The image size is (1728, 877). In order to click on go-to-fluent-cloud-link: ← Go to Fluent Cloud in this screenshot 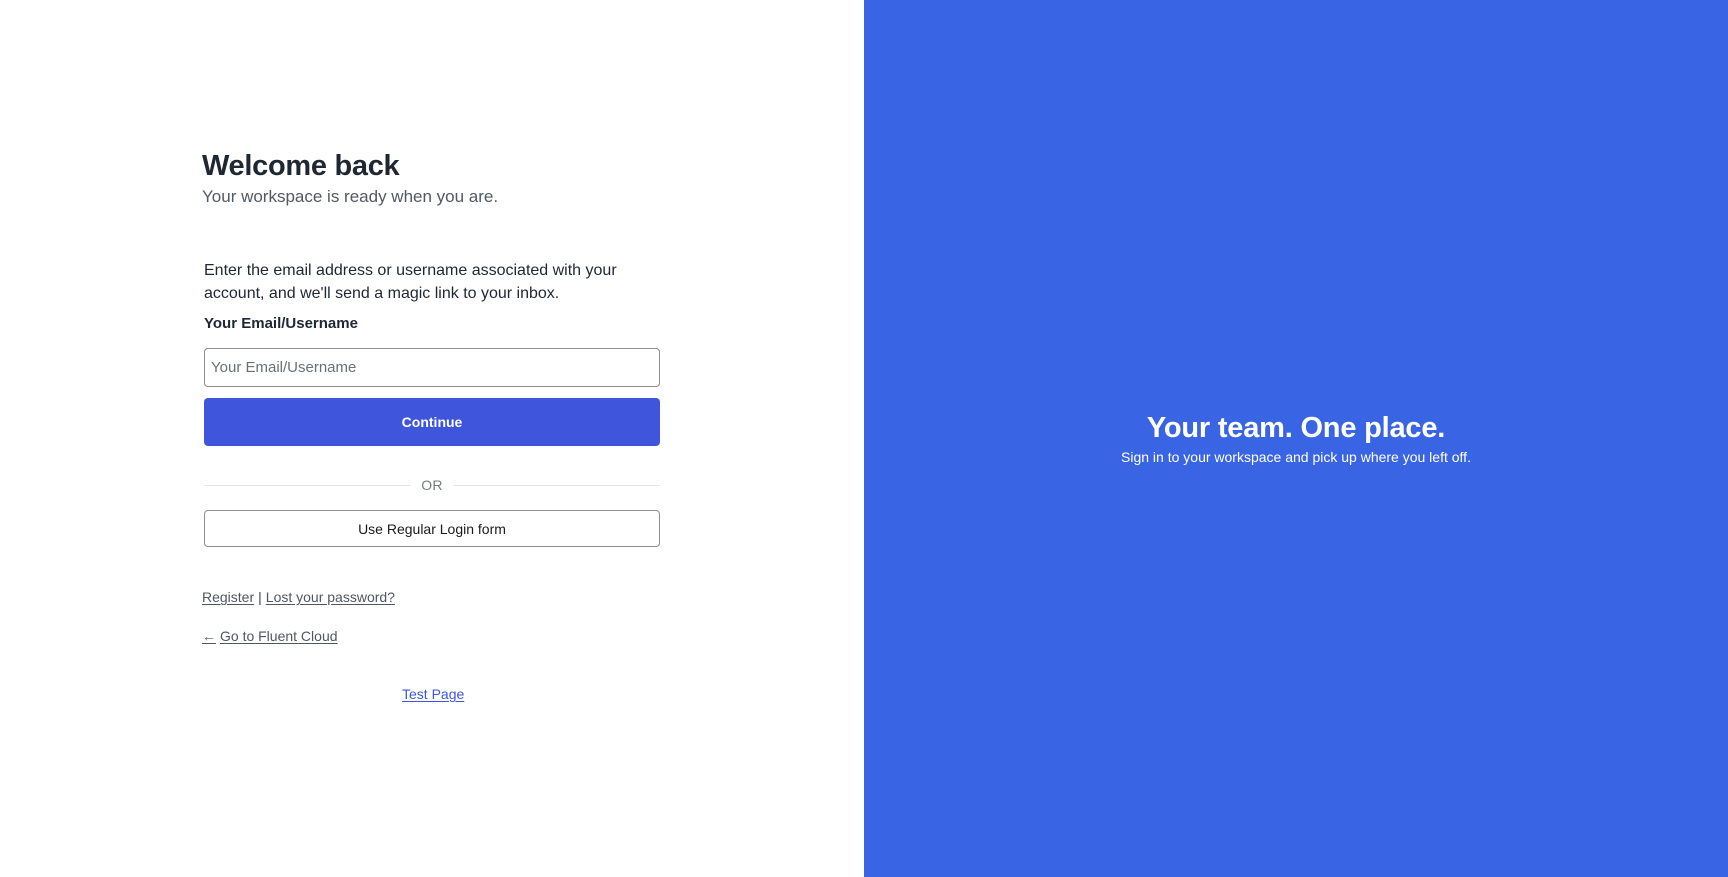, I will do `click(270, 636)`.